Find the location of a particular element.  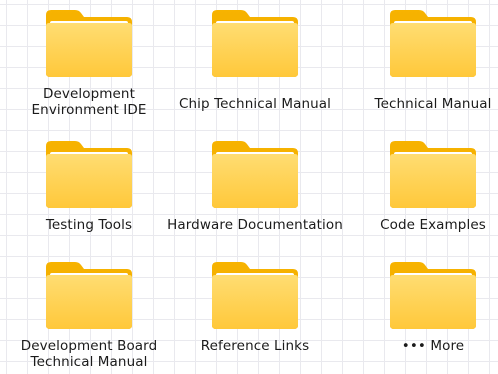

folder-label: Hardware Documentation is located at coordinates (255, 225).